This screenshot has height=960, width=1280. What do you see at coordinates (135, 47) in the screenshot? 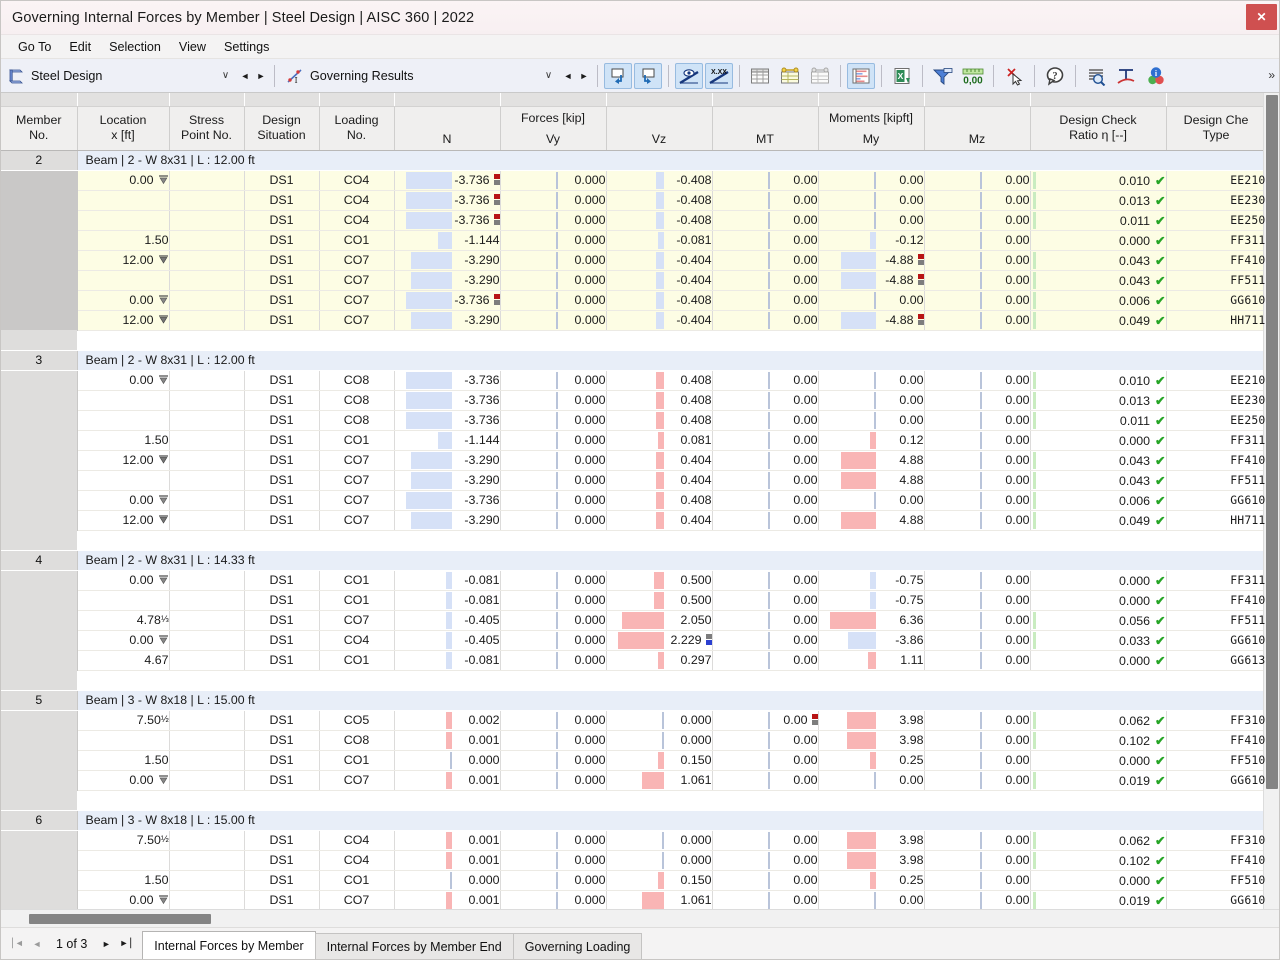
I see `menu-item-selection: Selection` at bounding box center [135, 47].